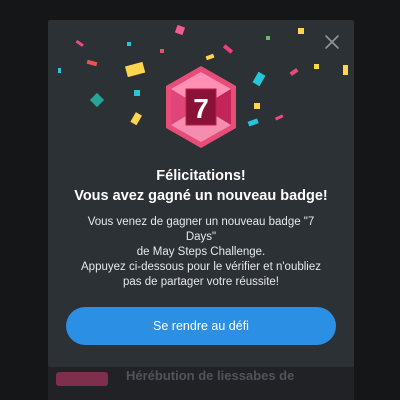 The height and width of the screenshot is (400, 400). I want to click on desc-line-2: Days", so click(201, 237).